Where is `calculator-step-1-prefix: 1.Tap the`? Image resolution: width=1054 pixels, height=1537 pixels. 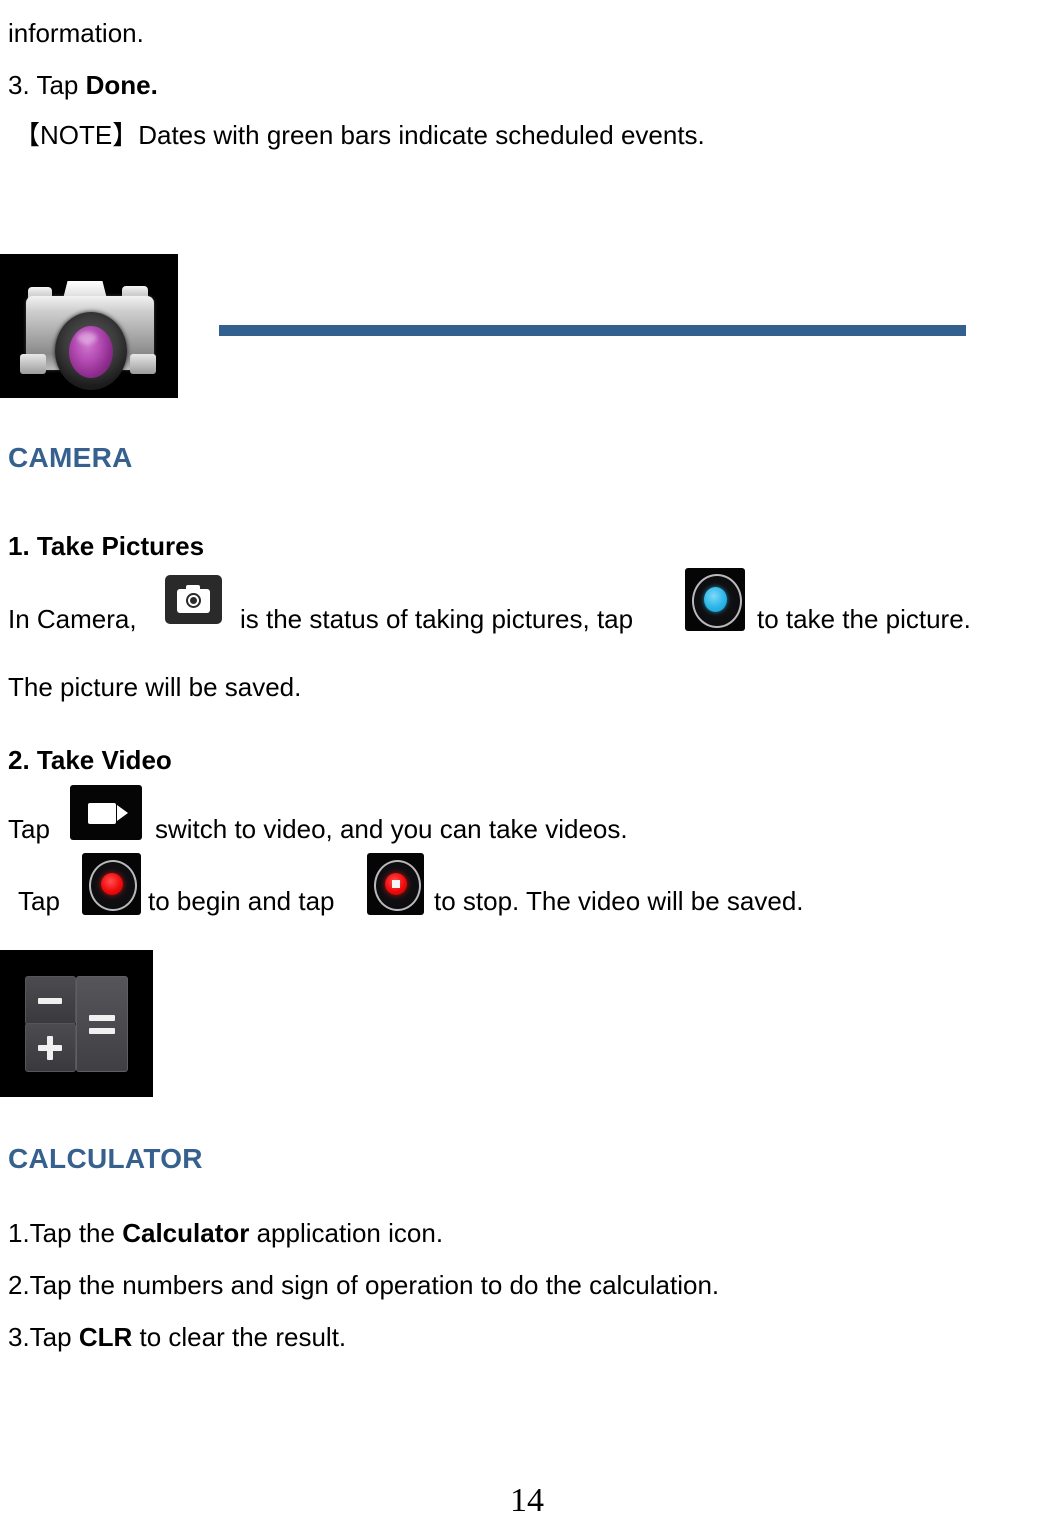
calculator-step-1-prefix: 1.Tap the is located at coordinates (65, 1233).